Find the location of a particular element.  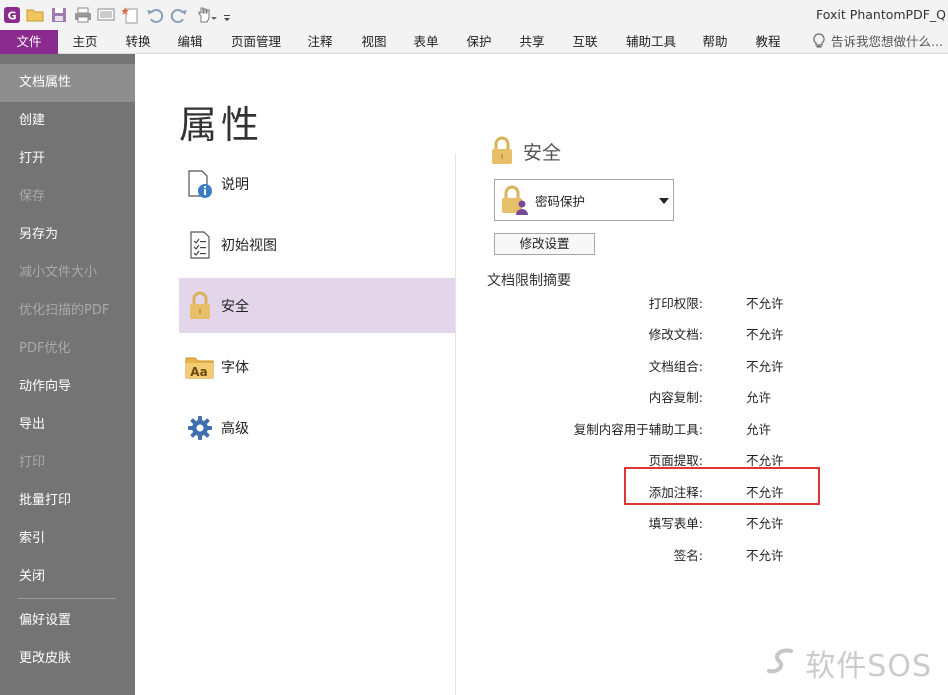

password-lock-user-icon is located at coordinates (515, 200).